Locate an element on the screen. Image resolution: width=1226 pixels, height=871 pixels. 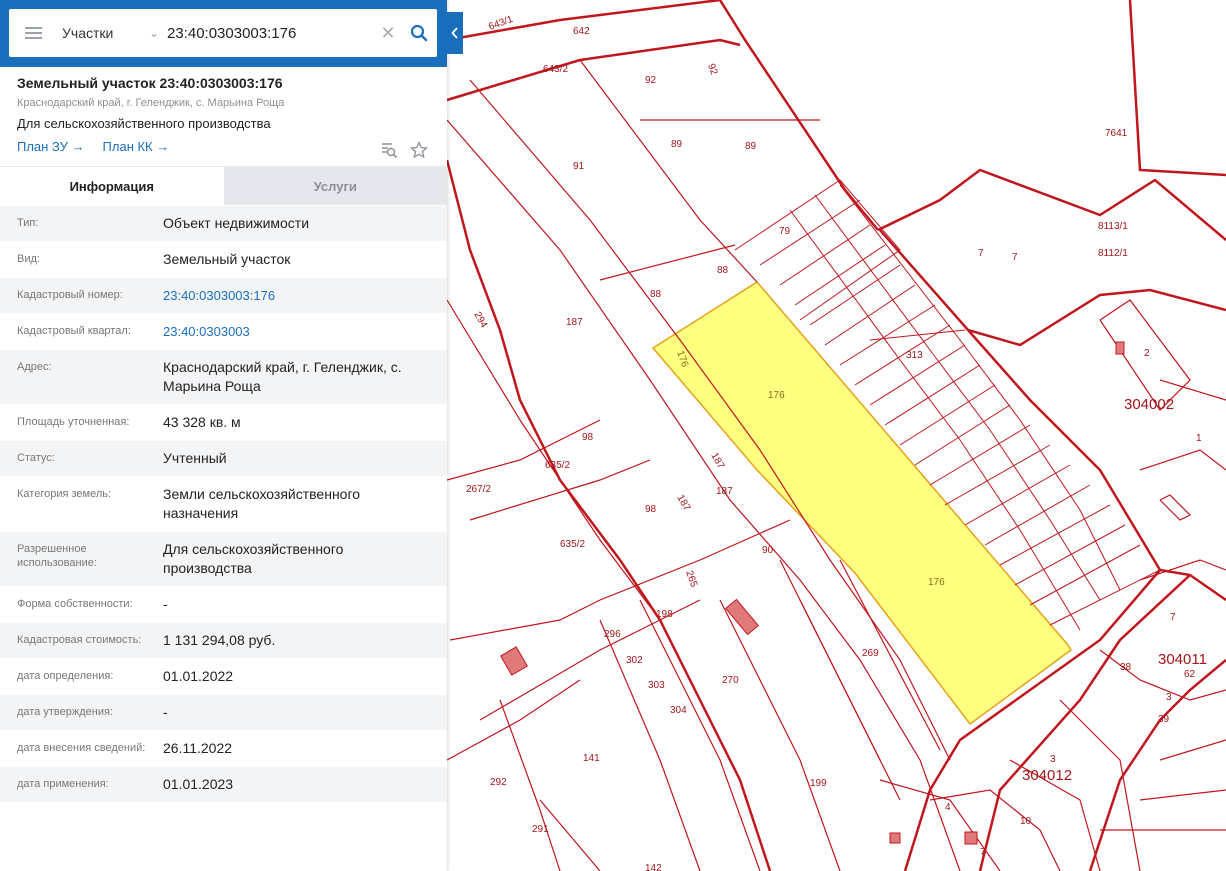
info-row-cadastral-number: Кадастровый номер: 23:40:0303003:176 is located at coordinates (223, 295).